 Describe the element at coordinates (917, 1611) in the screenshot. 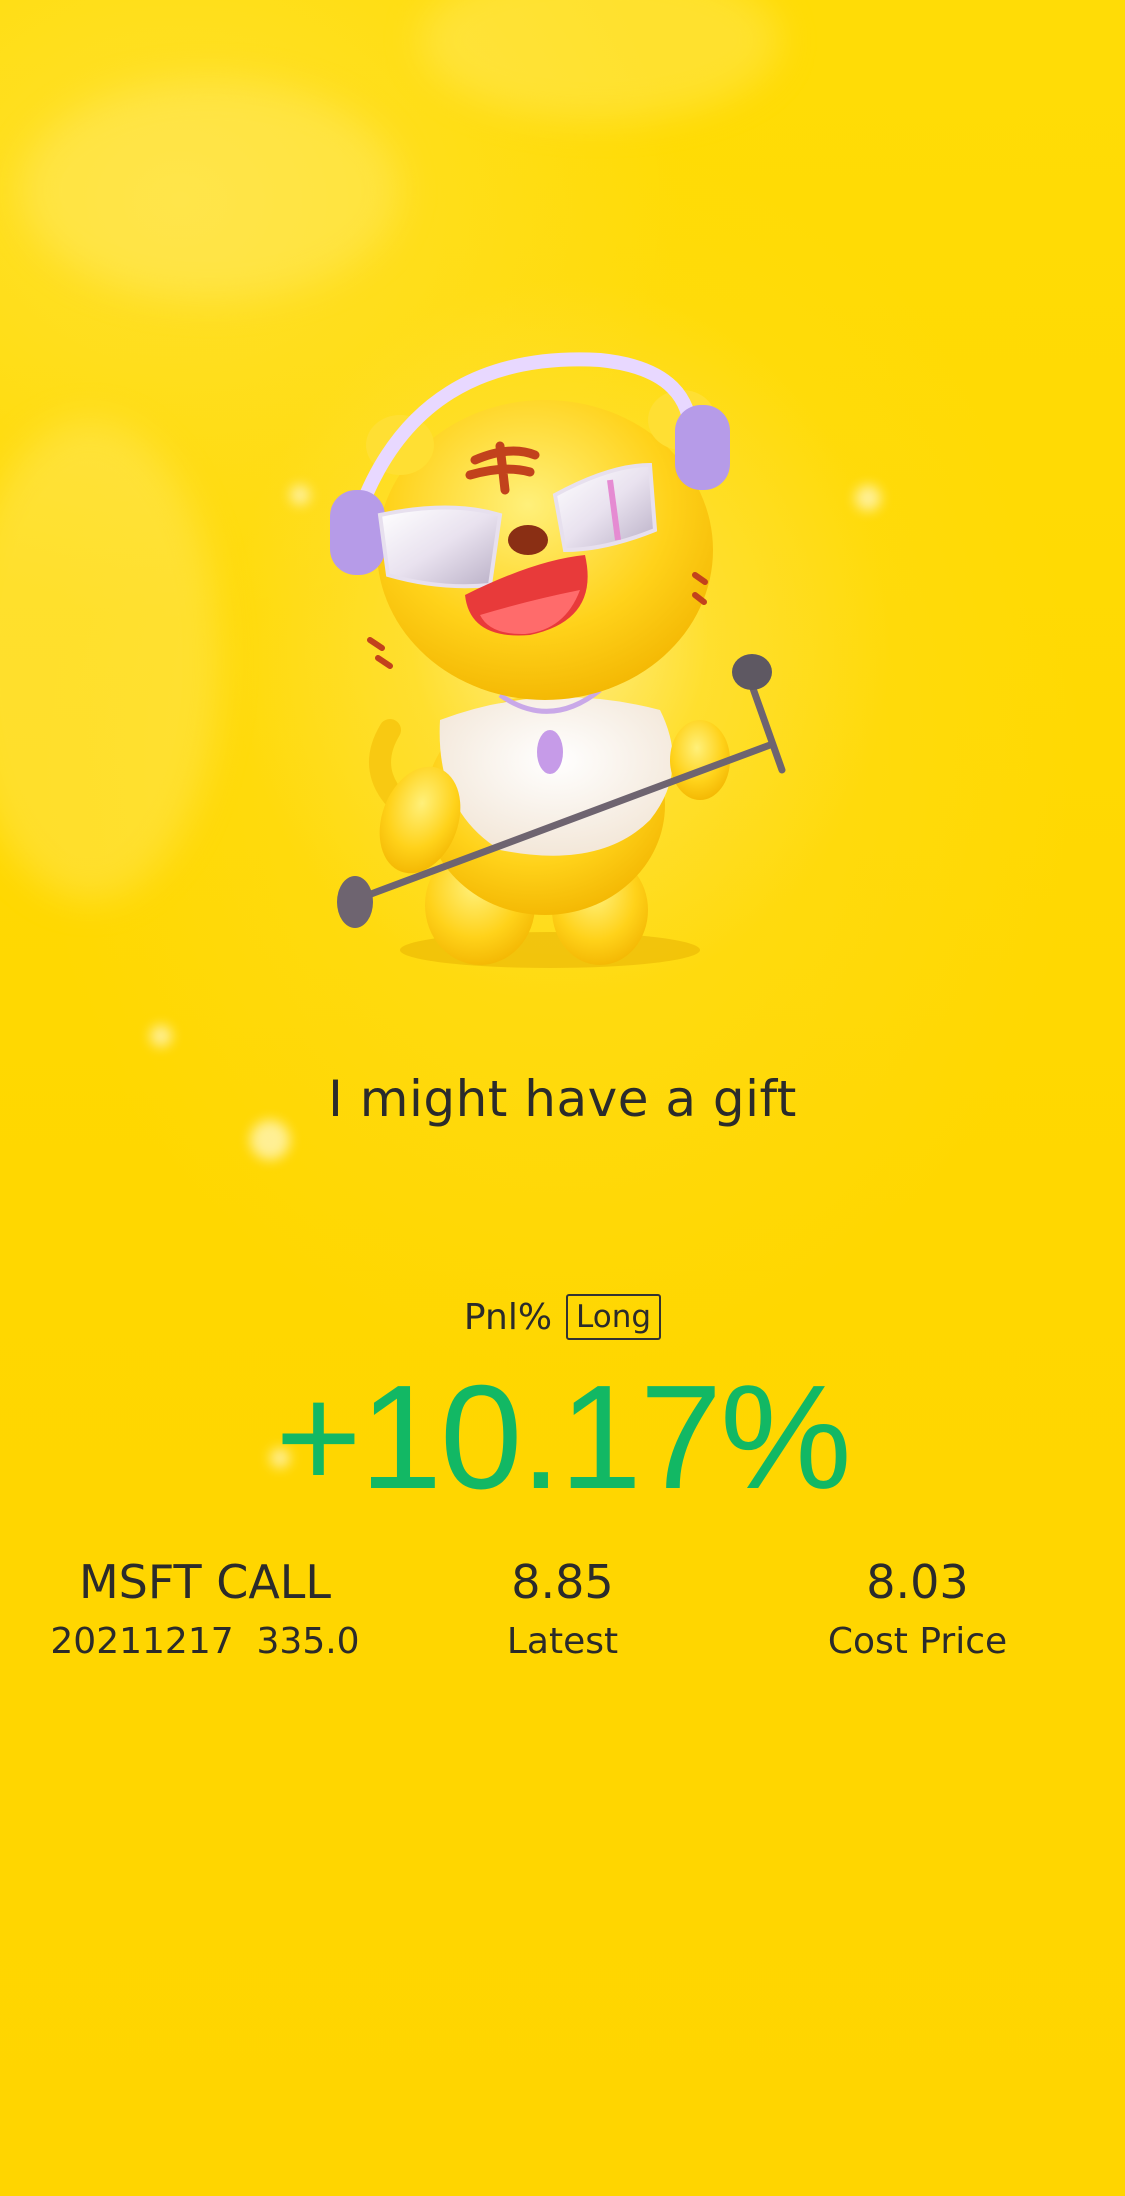

I see `cost-price-stat: 8.03 Cost Price` at that location.